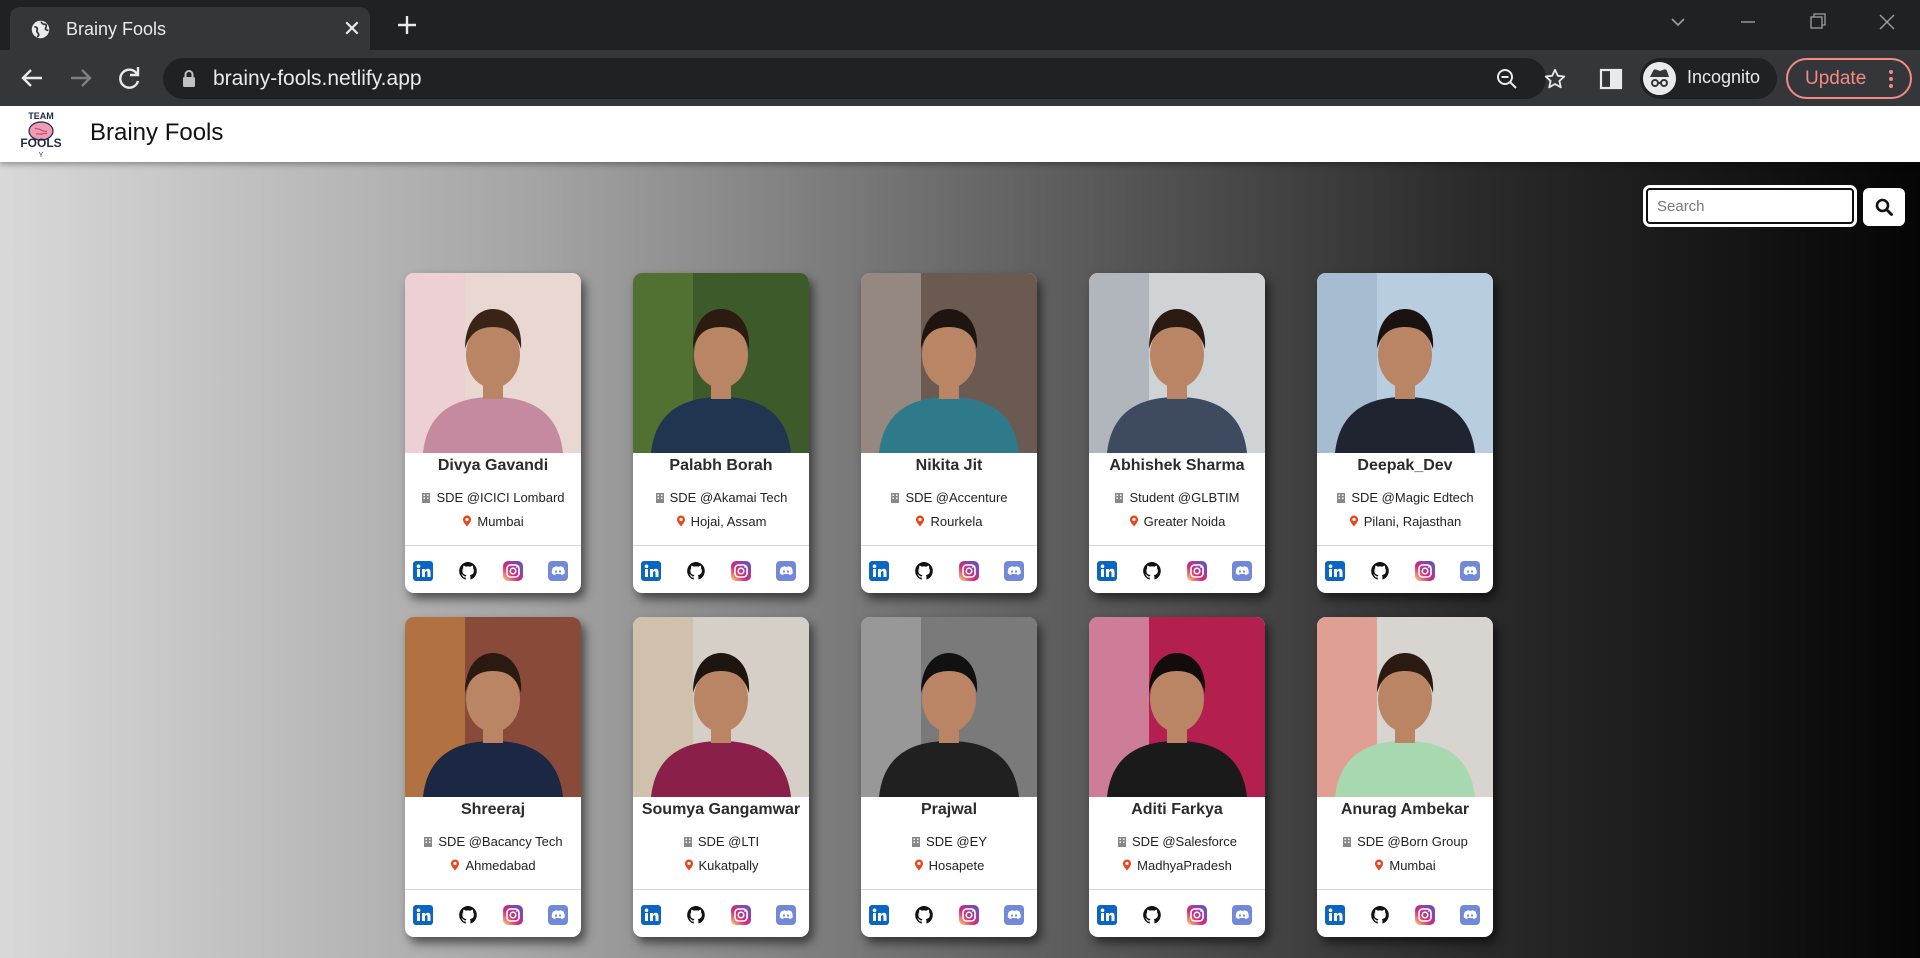 This screenshot has height=958, width=1920. Describe the element at coordinates (32, 78) in the screenshot. I see `back-arrow-icon` at that location.